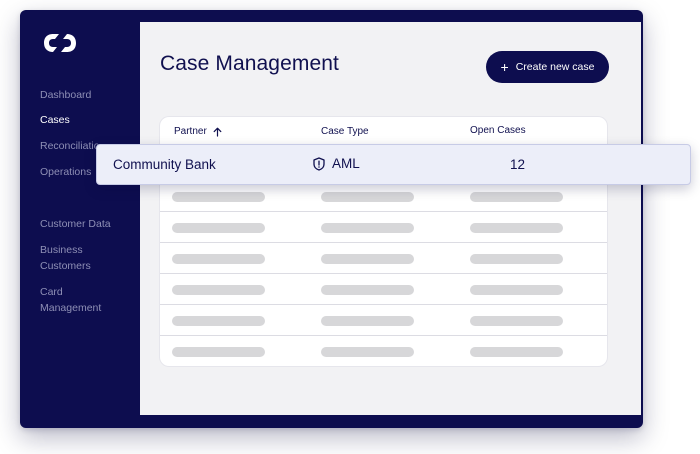 This screenshot has height=454, width=700. Describe the element at coordinates (393, 164) in the screenshot. I see `highlighted-table-row: Community Bank AML 12` at that location.